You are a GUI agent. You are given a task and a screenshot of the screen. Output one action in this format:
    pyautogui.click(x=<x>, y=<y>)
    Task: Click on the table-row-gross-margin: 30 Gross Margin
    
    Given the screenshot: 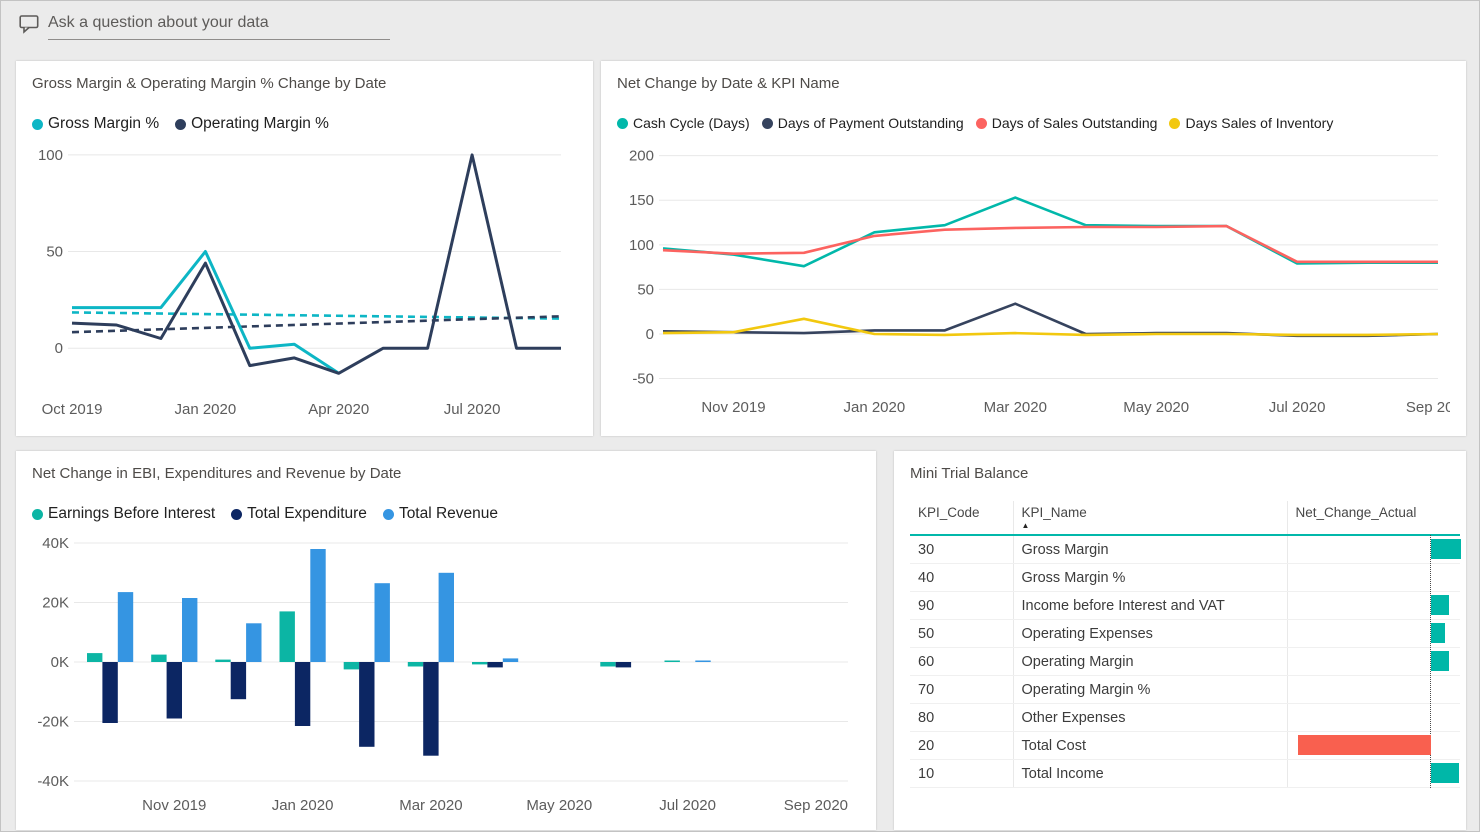 What is the action you would take?
    pyautogui.click(x=1185, y=549)
    